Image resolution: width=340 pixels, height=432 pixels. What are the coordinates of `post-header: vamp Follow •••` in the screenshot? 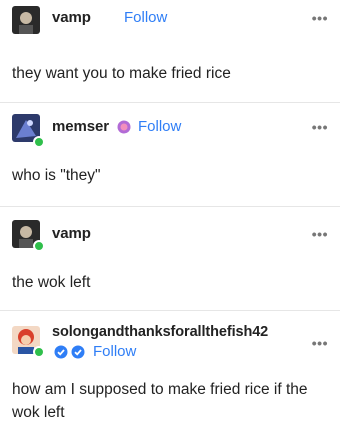 It's located at (170, 20).